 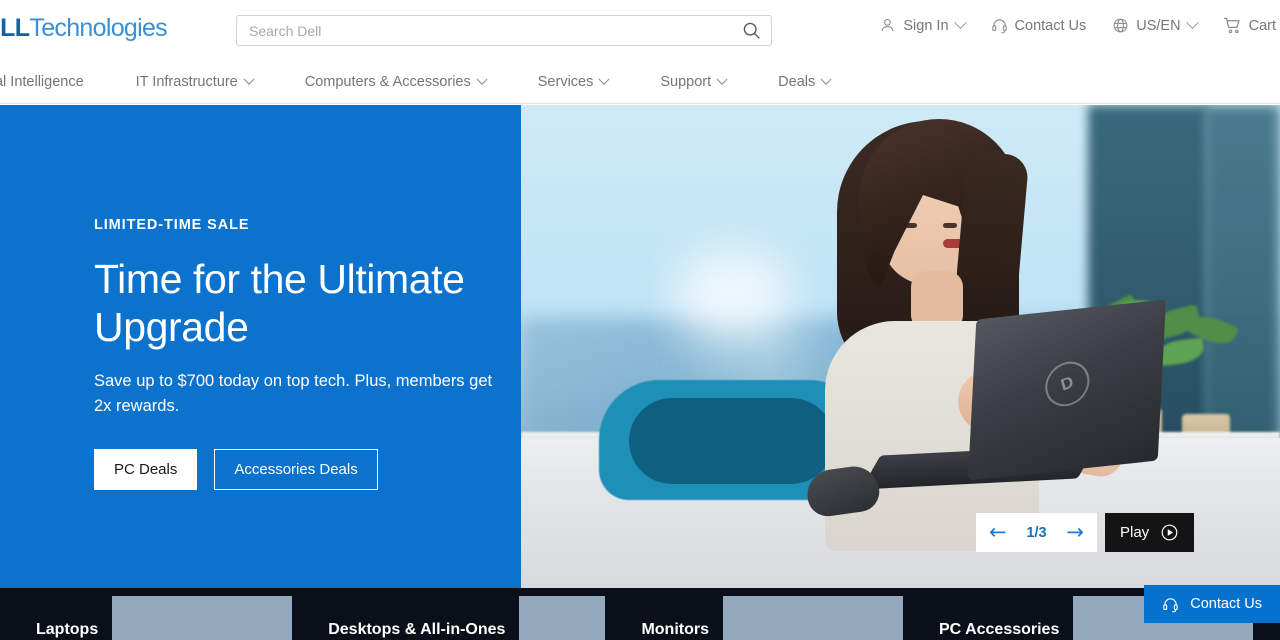 I want to click on play-circle-icon, so click(x=1169, y=532).